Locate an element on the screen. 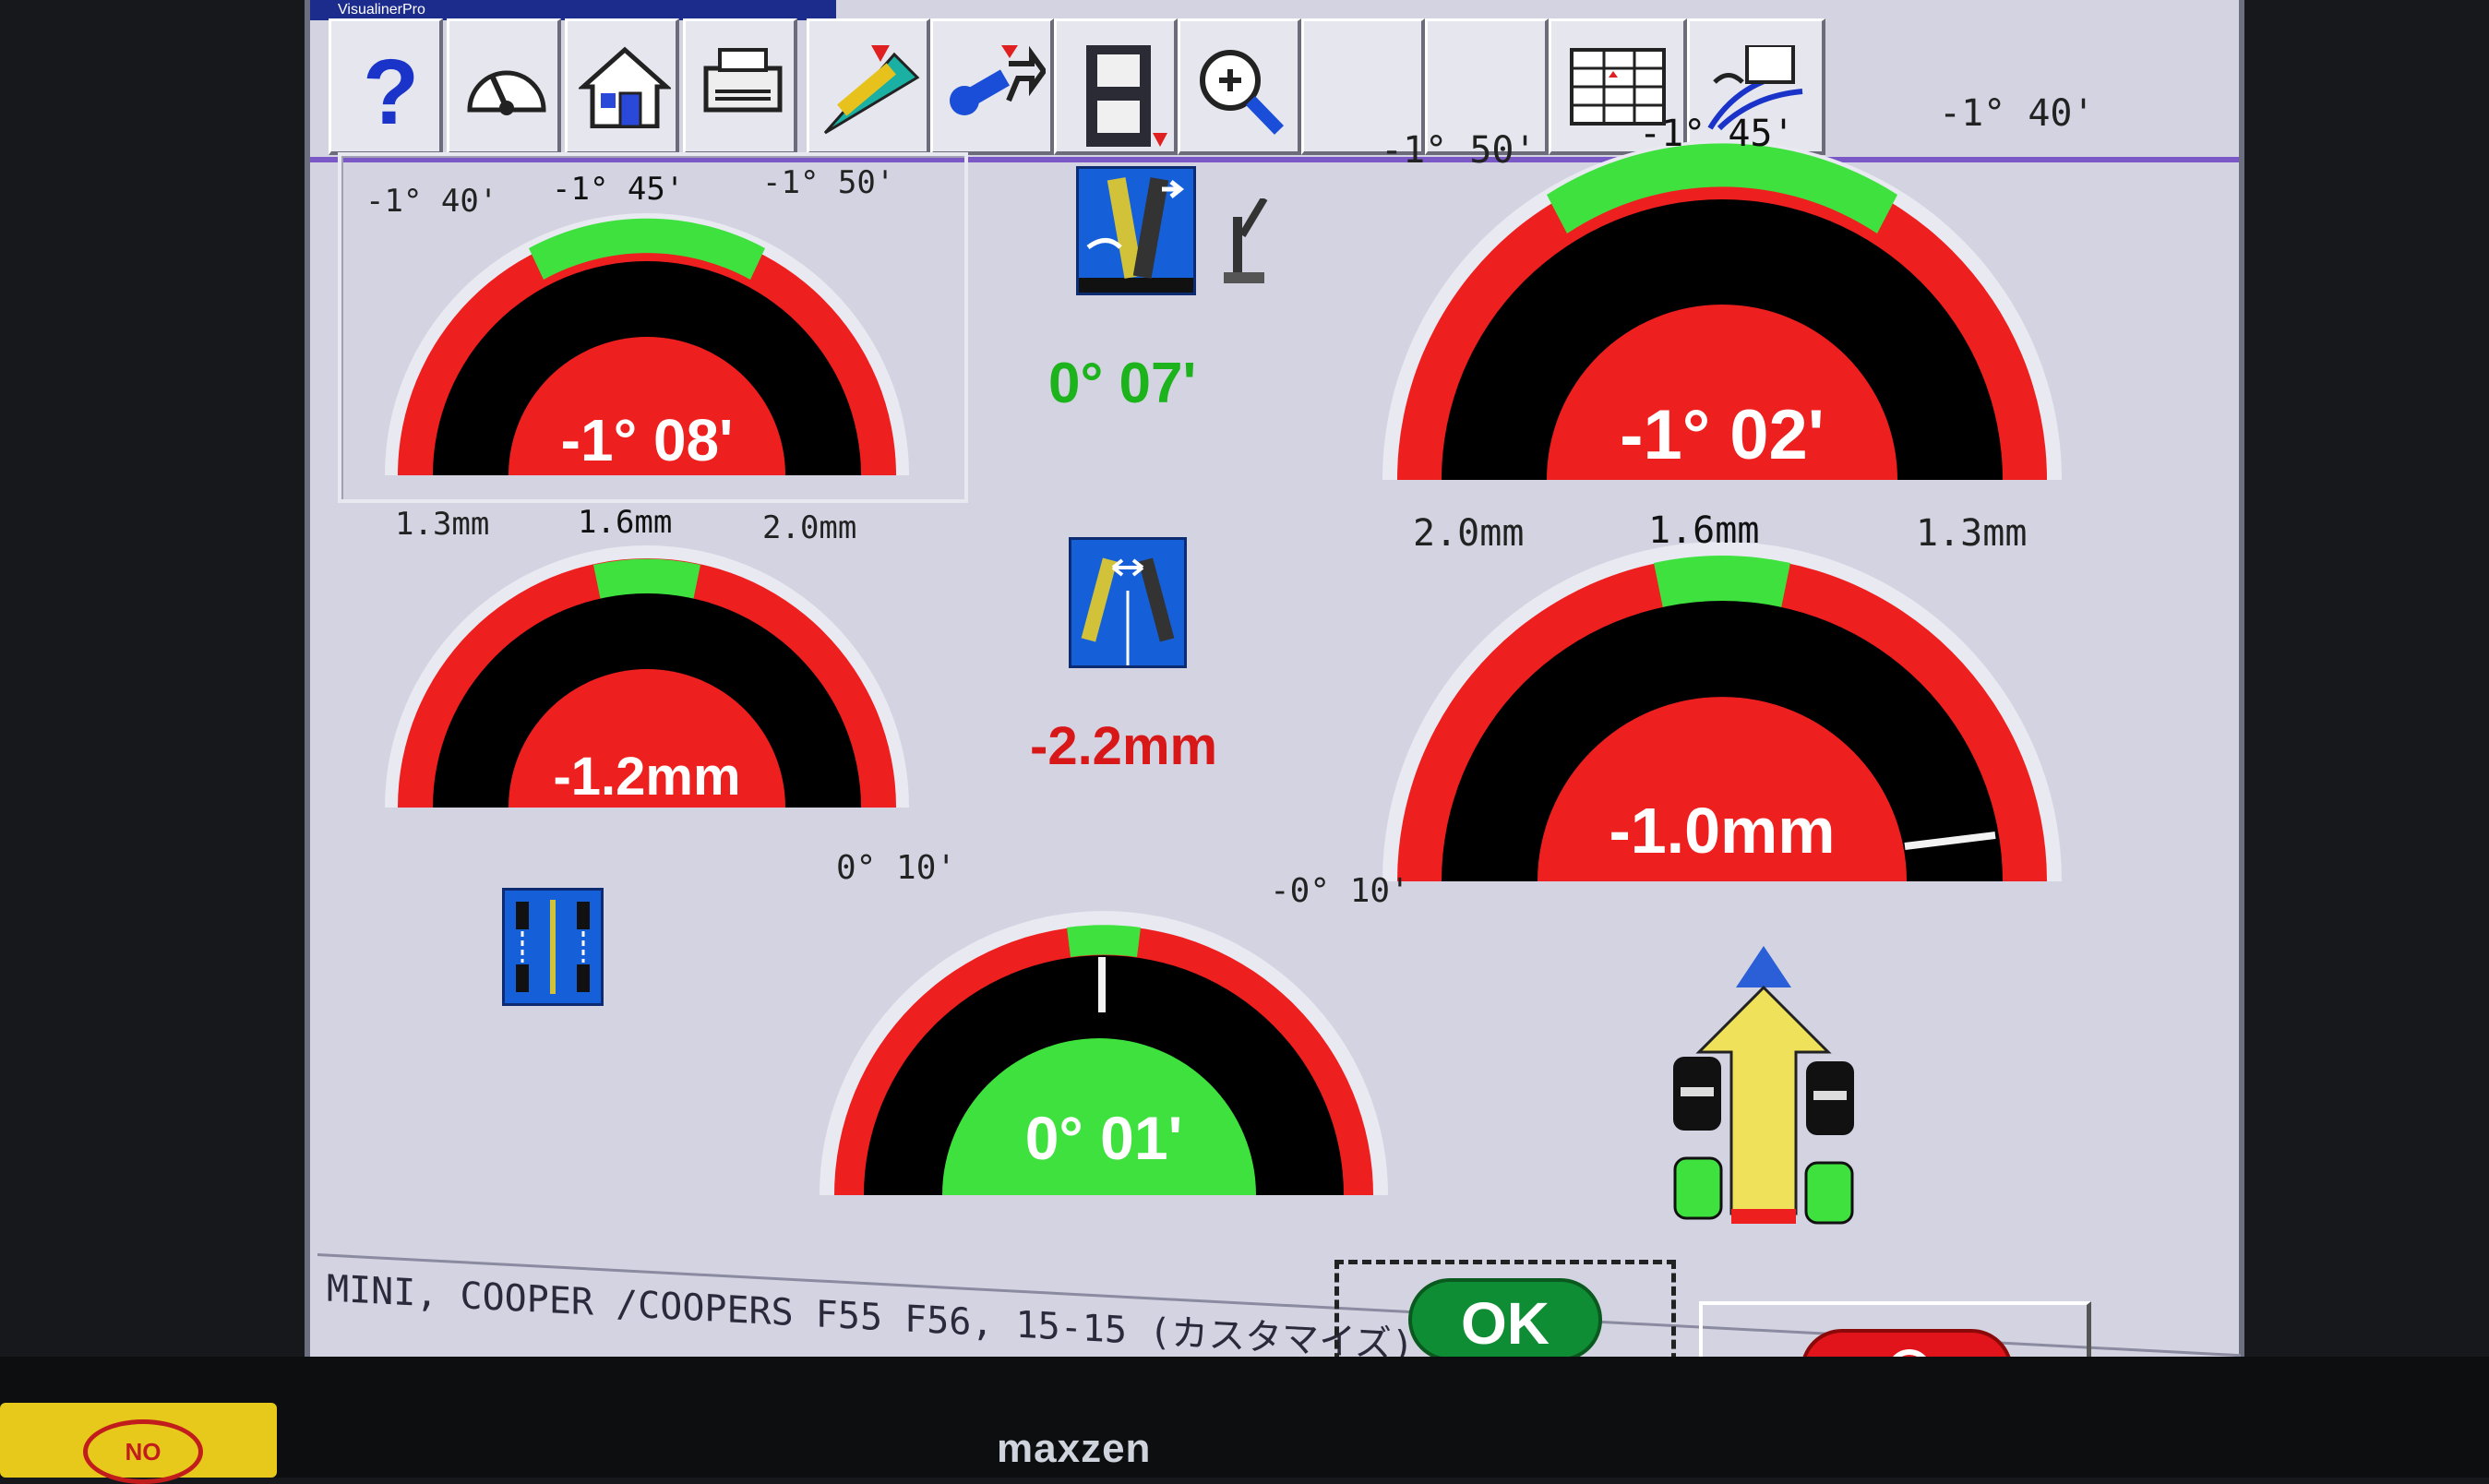 The width and height of the screenshot is (2489, 1484). angle-tool-button is located at coordinates (869, 86).